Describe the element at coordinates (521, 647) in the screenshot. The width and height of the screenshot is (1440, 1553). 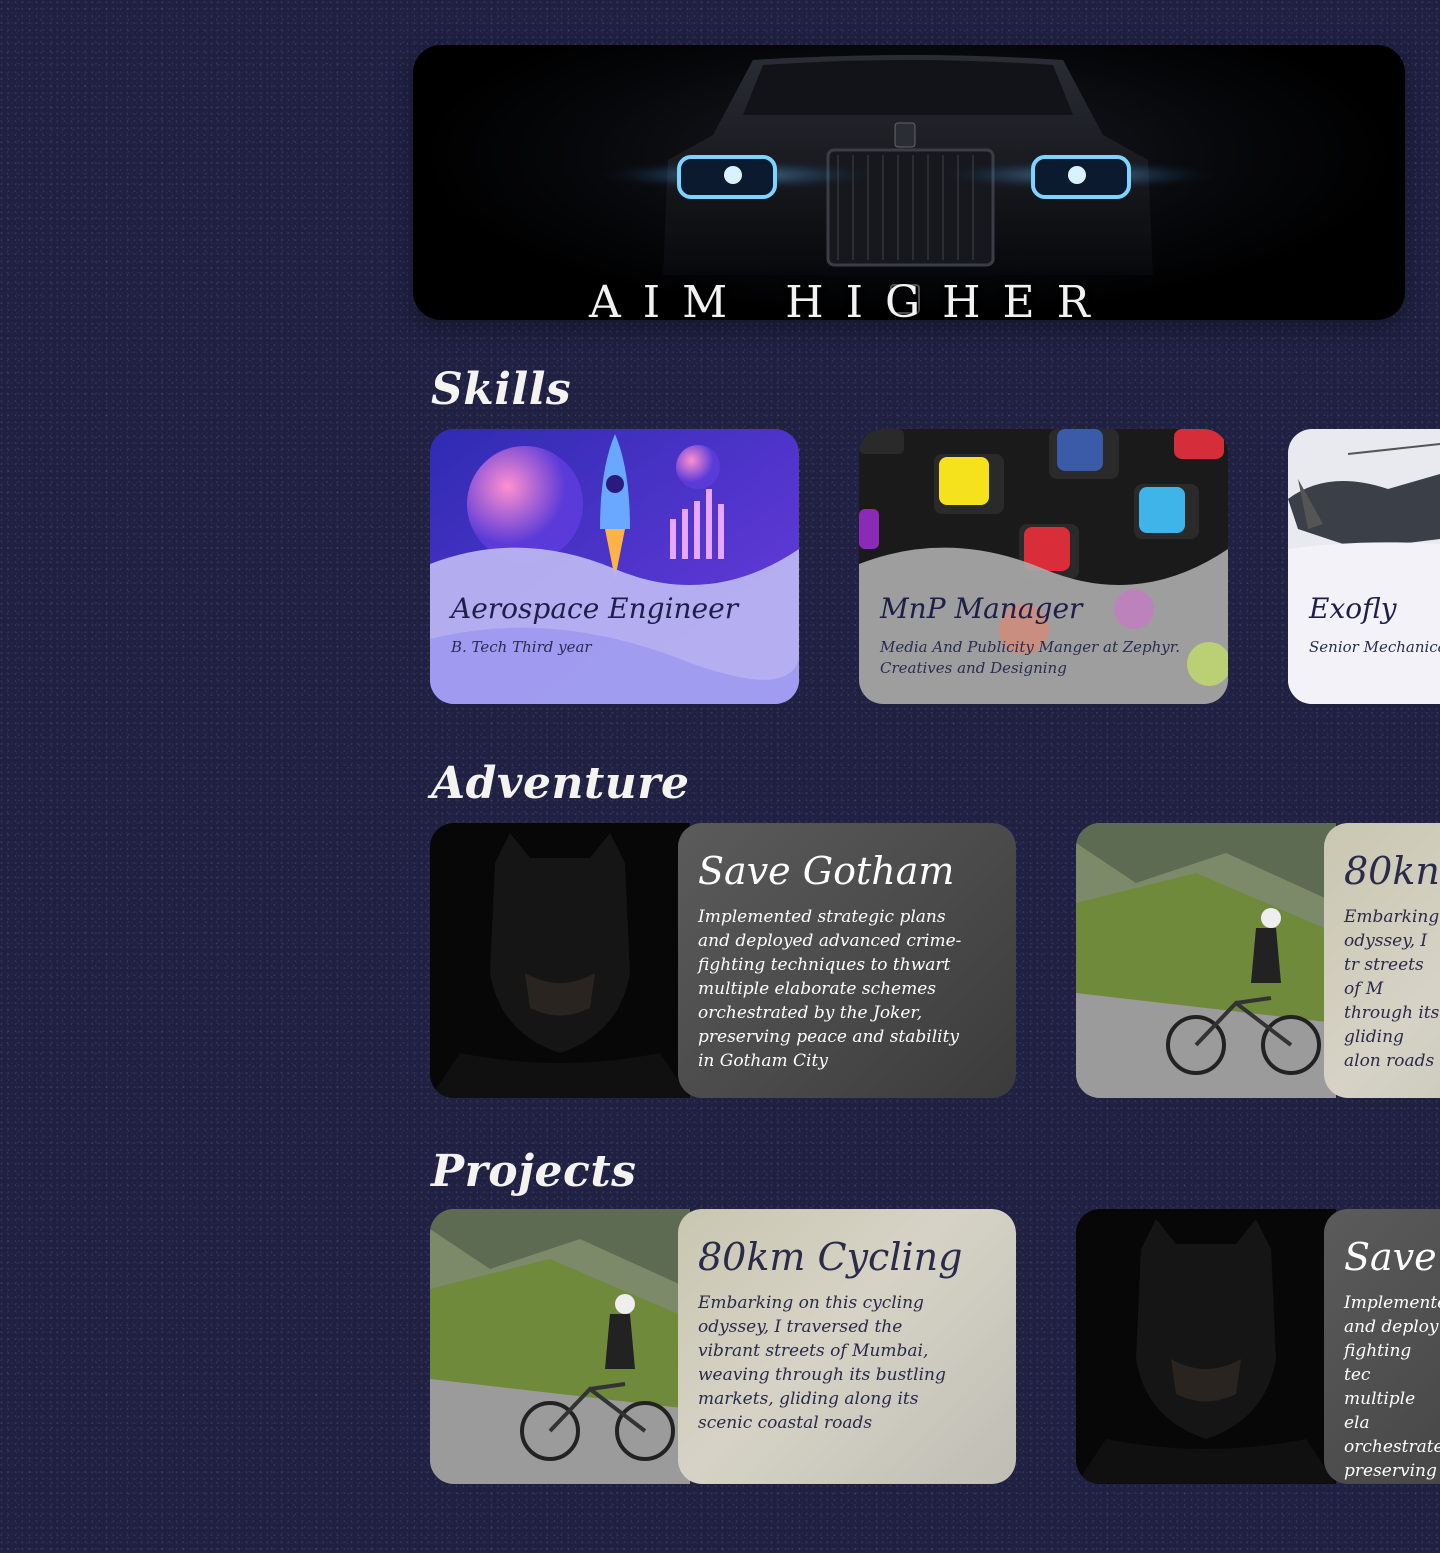
I see `skill-subtitle: B. Tech Third year` at that location.